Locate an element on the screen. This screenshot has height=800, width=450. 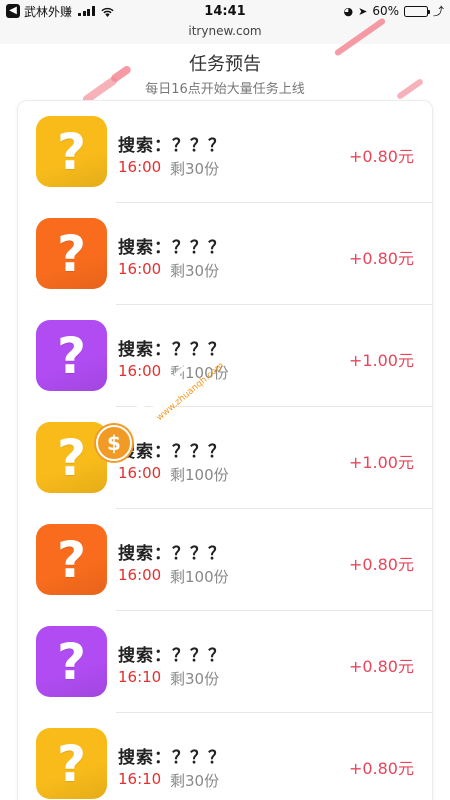
status-right: ◕ ➤ 60% ⤴ is located at coordinates (397, 11).